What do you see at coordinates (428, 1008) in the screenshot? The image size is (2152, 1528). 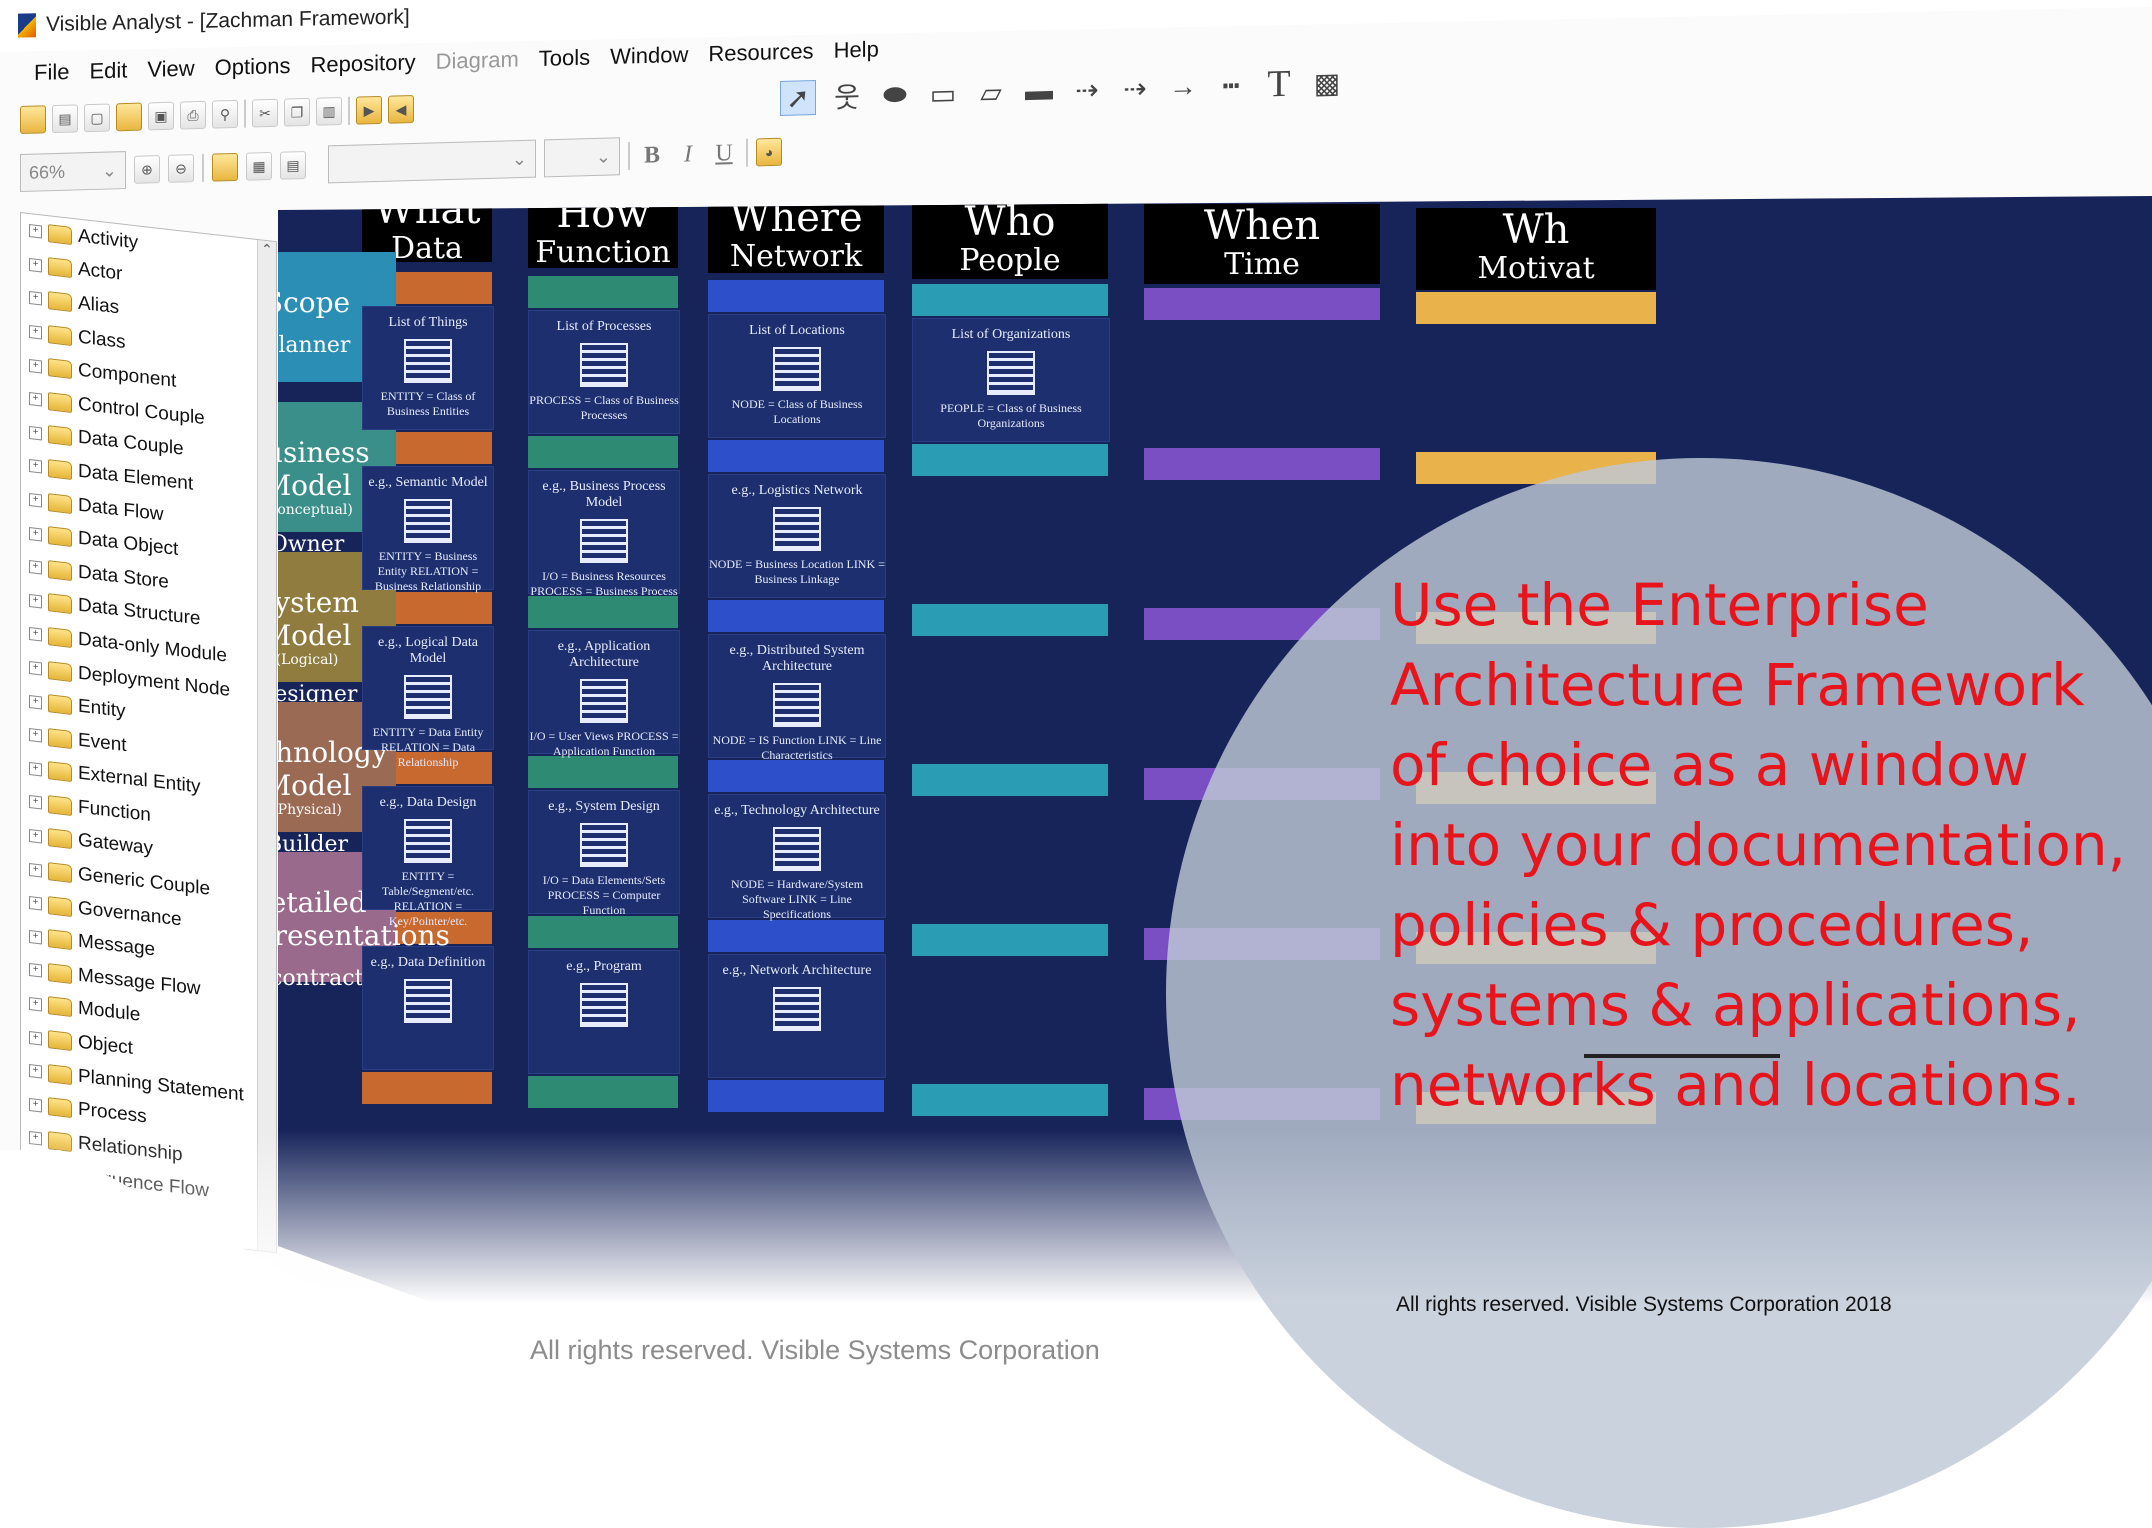 I see `framework-cell: e.g., Data Definition` at bounding box center [428, 1008].